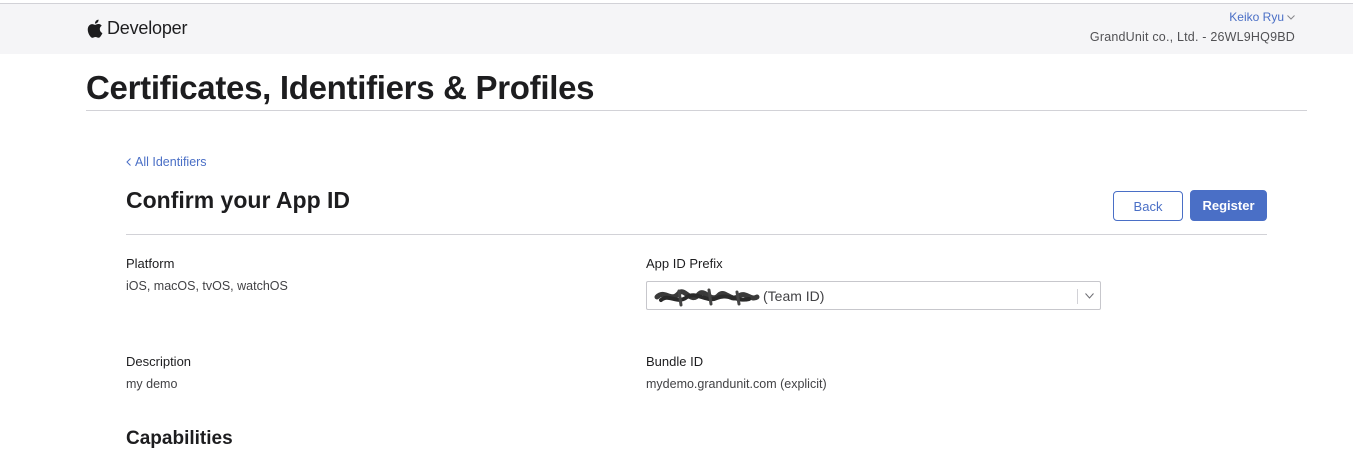 This screenshot has width=1353, height=468. Describe the element at coordinates (696, 110) in the screenshot. I see `title-divider` at that location.